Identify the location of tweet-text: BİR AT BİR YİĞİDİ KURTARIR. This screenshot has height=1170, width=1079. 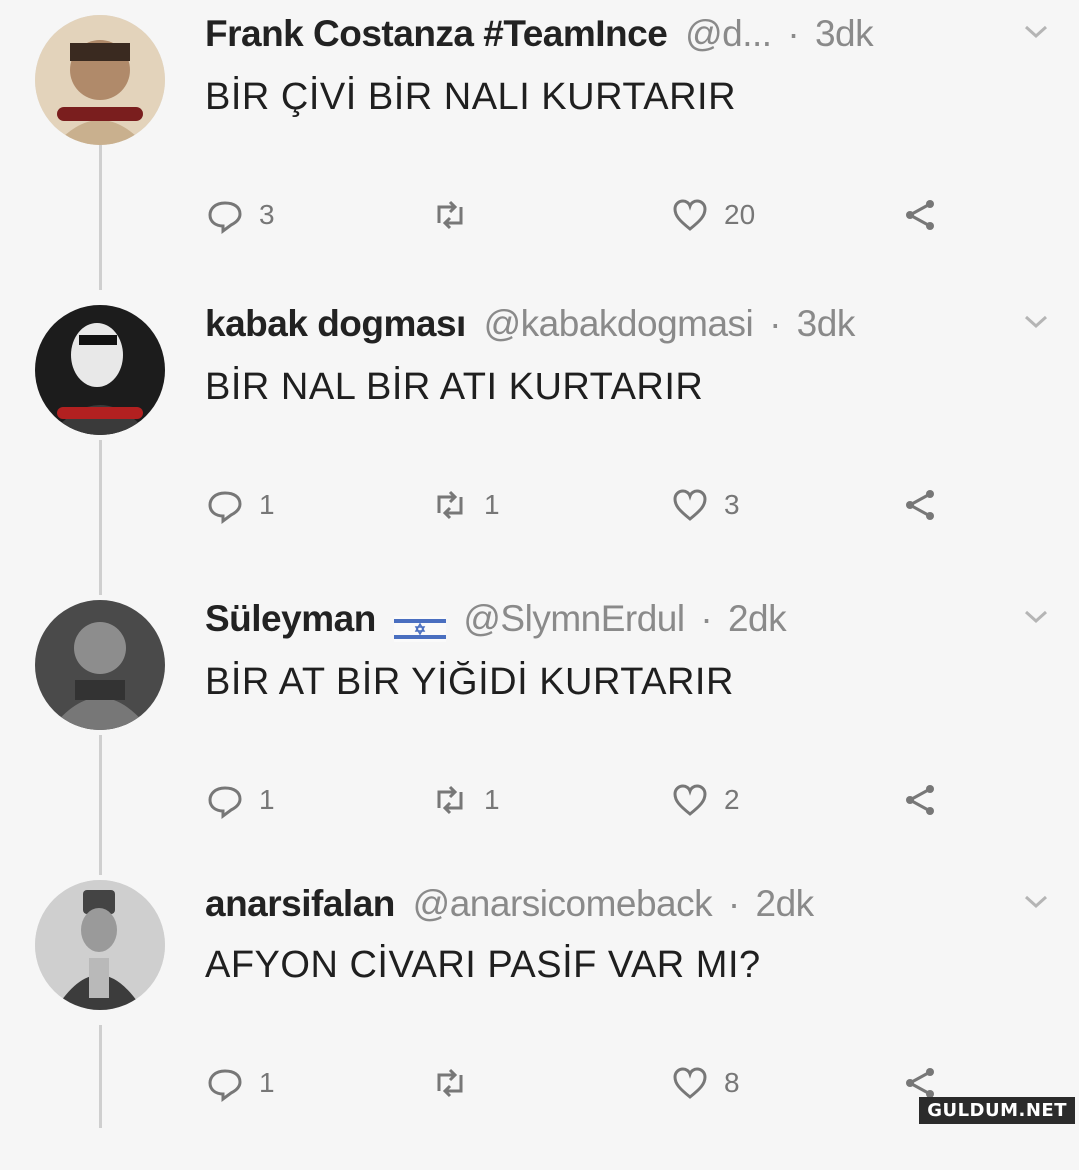
(469, 682).